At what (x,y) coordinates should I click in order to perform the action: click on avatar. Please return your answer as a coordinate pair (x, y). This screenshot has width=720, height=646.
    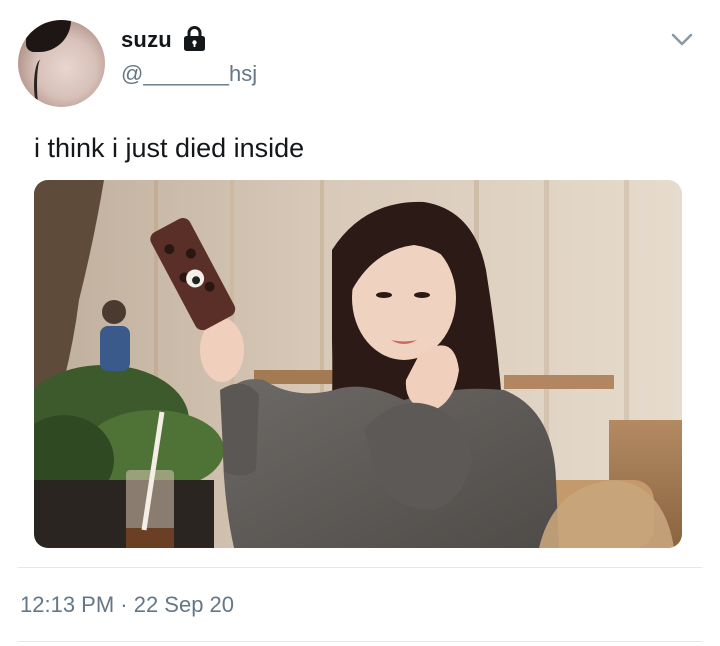
    Looking at the image, I should click on (61, 63).